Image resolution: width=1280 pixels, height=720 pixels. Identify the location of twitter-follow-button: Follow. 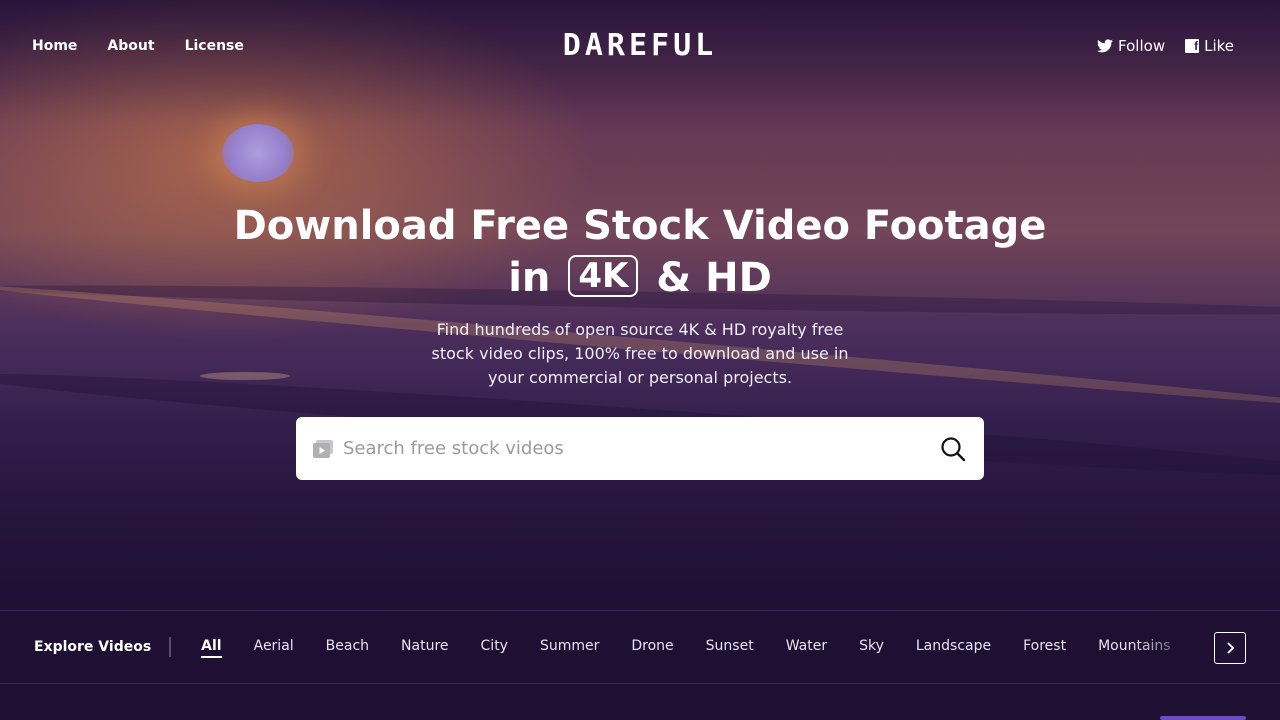
(1131, 46).